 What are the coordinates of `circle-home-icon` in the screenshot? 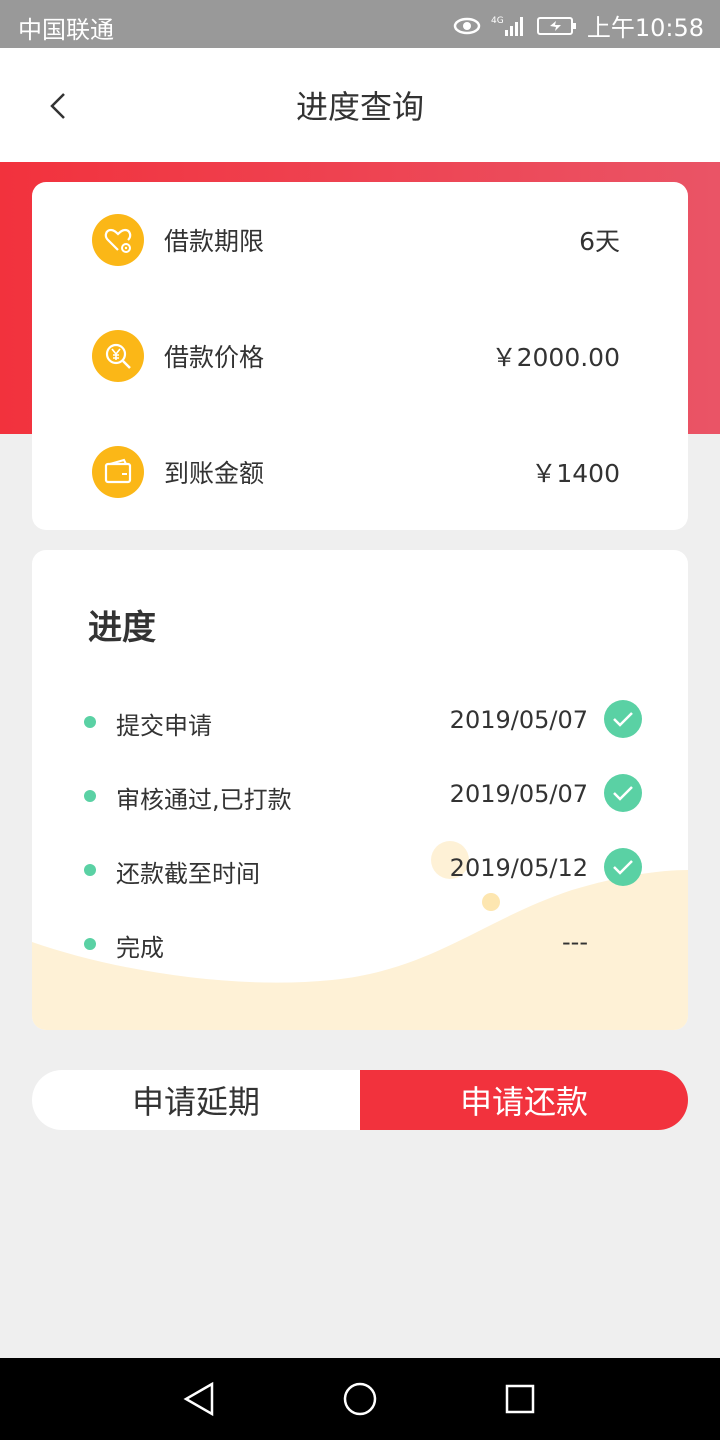 It's located at (360, 1399).